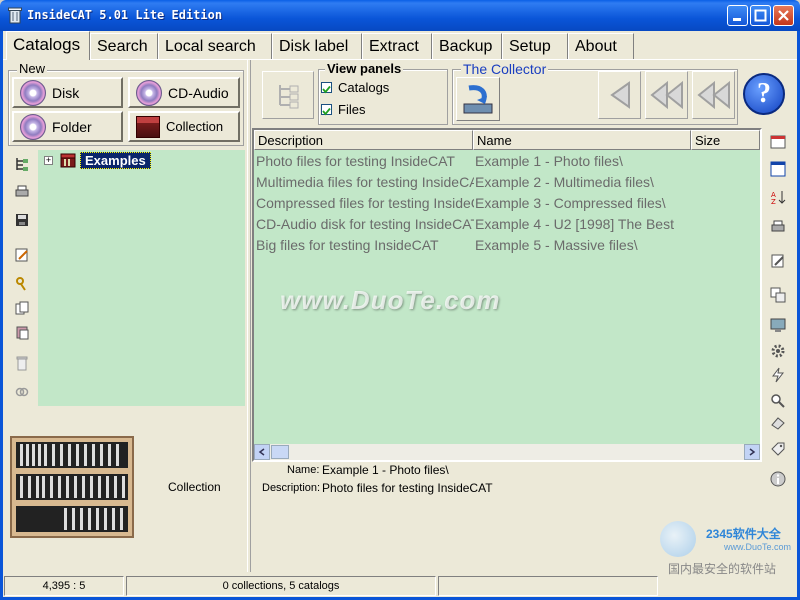  Describe the element at coordinates (778, 197) in the screenshot. I see `sort-az-icon: AZ` at that location.